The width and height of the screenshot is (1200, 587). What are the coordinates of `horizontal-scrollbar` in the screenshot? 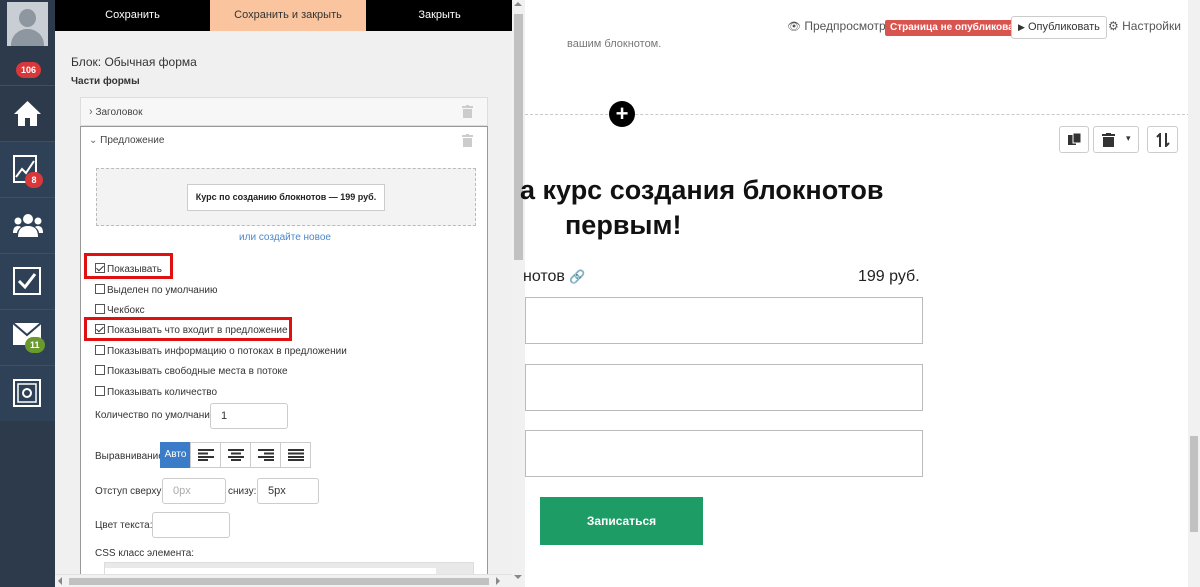 It's located at (283, 580).